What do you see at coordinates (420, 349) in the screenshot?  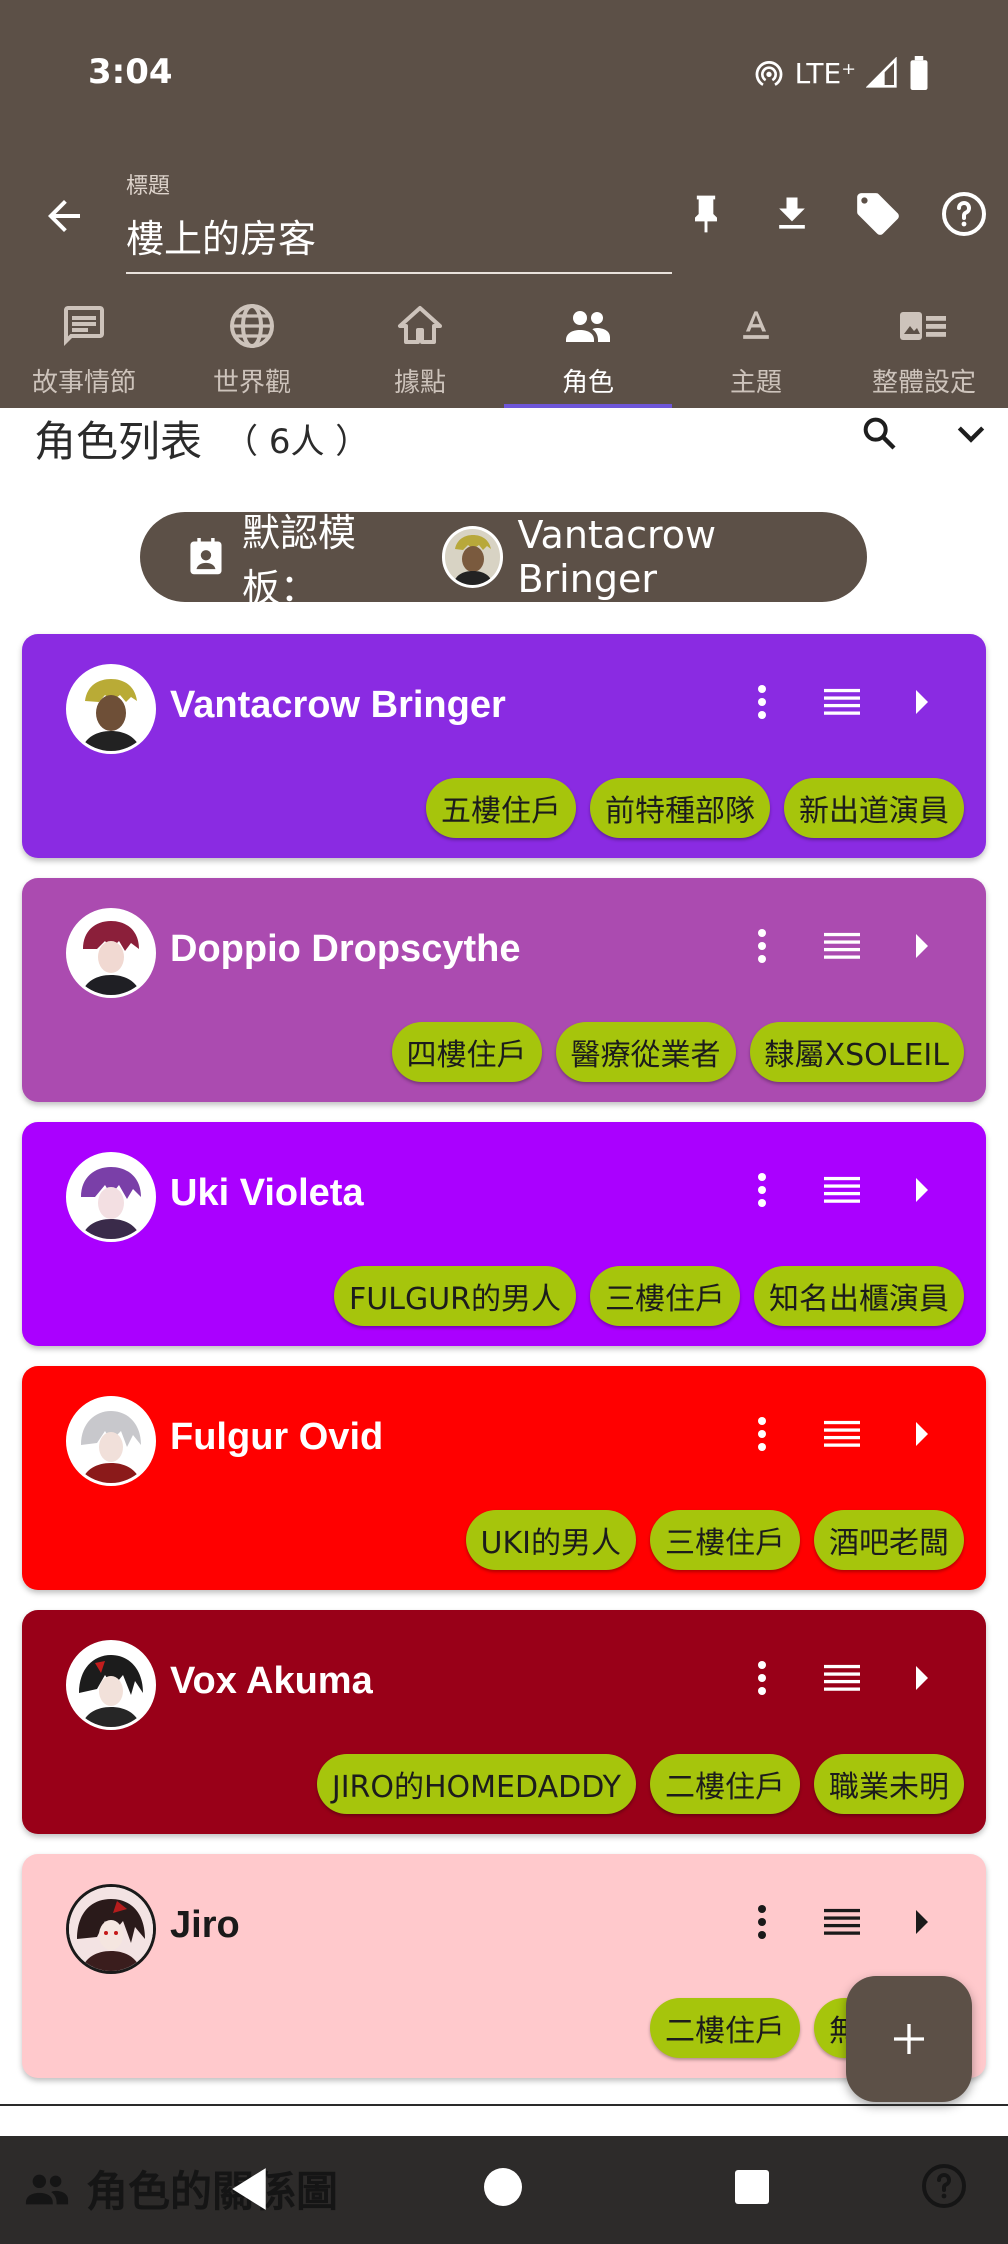 I see `tab-locations: 據點` at bounding box center [420, 349].